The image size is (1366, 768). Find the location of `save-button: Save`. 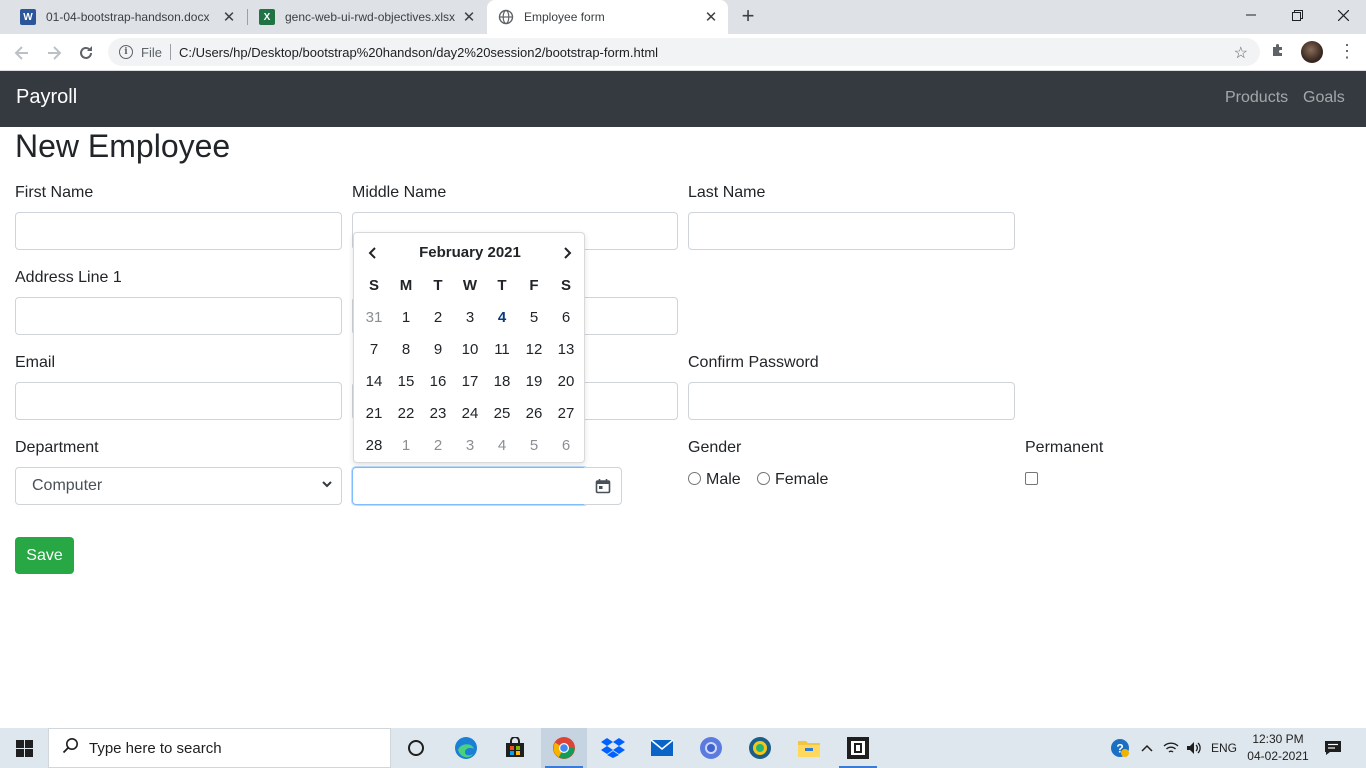

save-button: Save is located at coordinates (44, 555).